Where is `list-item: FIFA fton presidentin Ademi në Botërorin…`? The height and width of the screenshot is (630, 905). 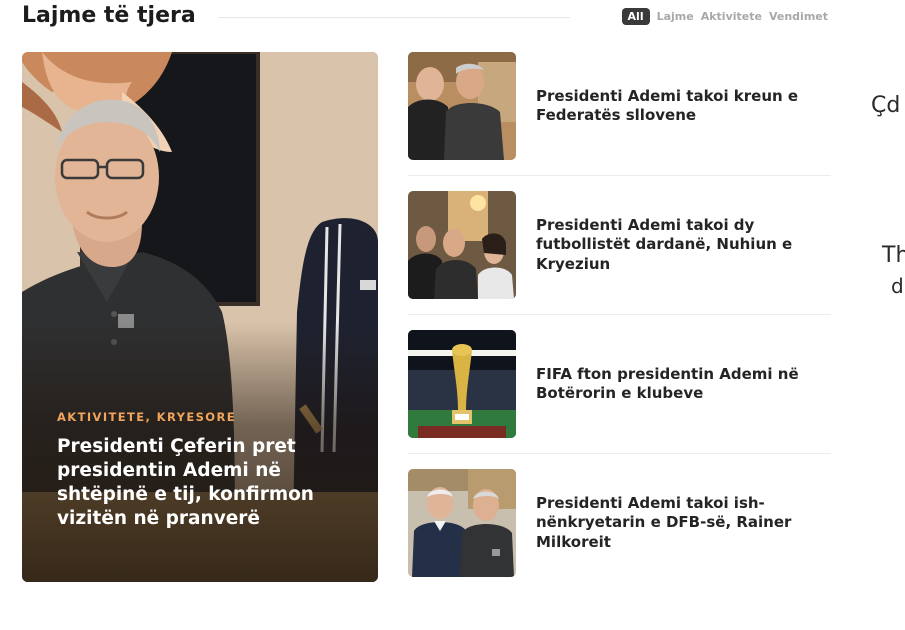
list-item: FIFA fton presidentin Ademi në Botërorin… is located at coordinates (619, 384).